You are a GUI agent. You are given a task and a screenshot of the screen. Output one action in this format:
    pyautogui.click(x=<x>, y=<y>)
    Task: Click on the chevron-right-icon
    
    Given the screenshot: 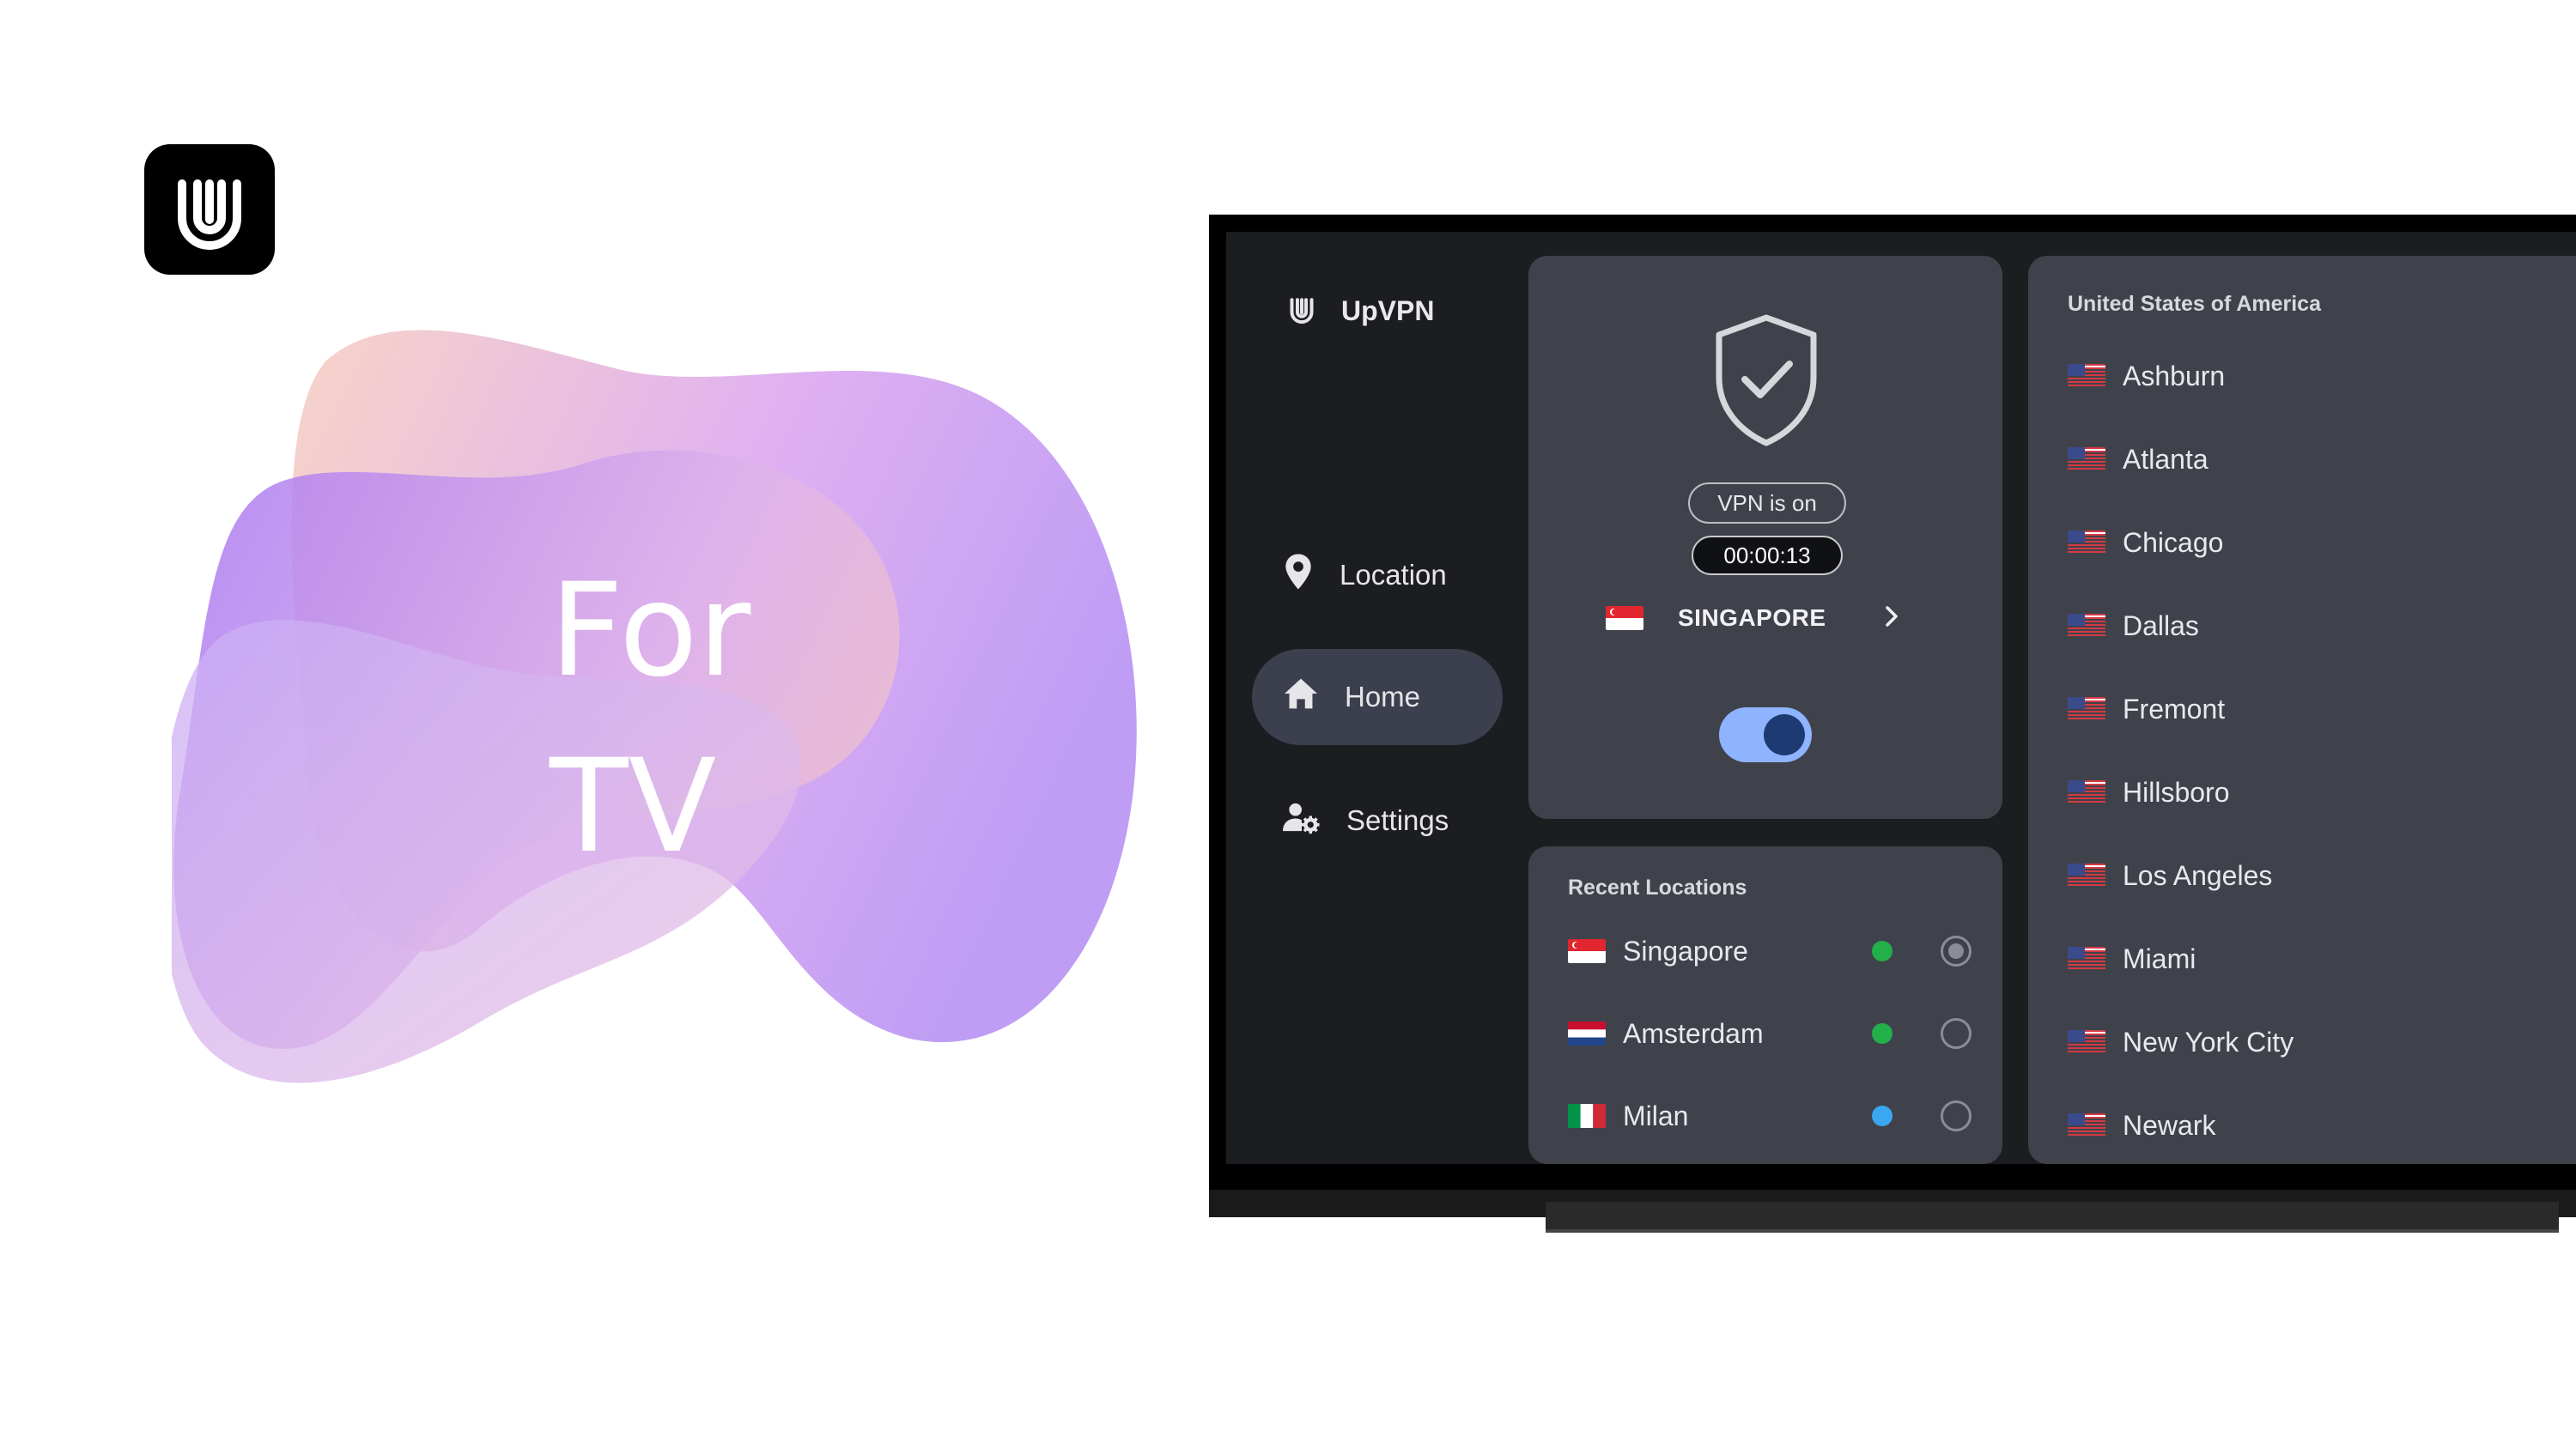 What is the action you would take?
    pyautogui.click(x=1892, y=618)
    